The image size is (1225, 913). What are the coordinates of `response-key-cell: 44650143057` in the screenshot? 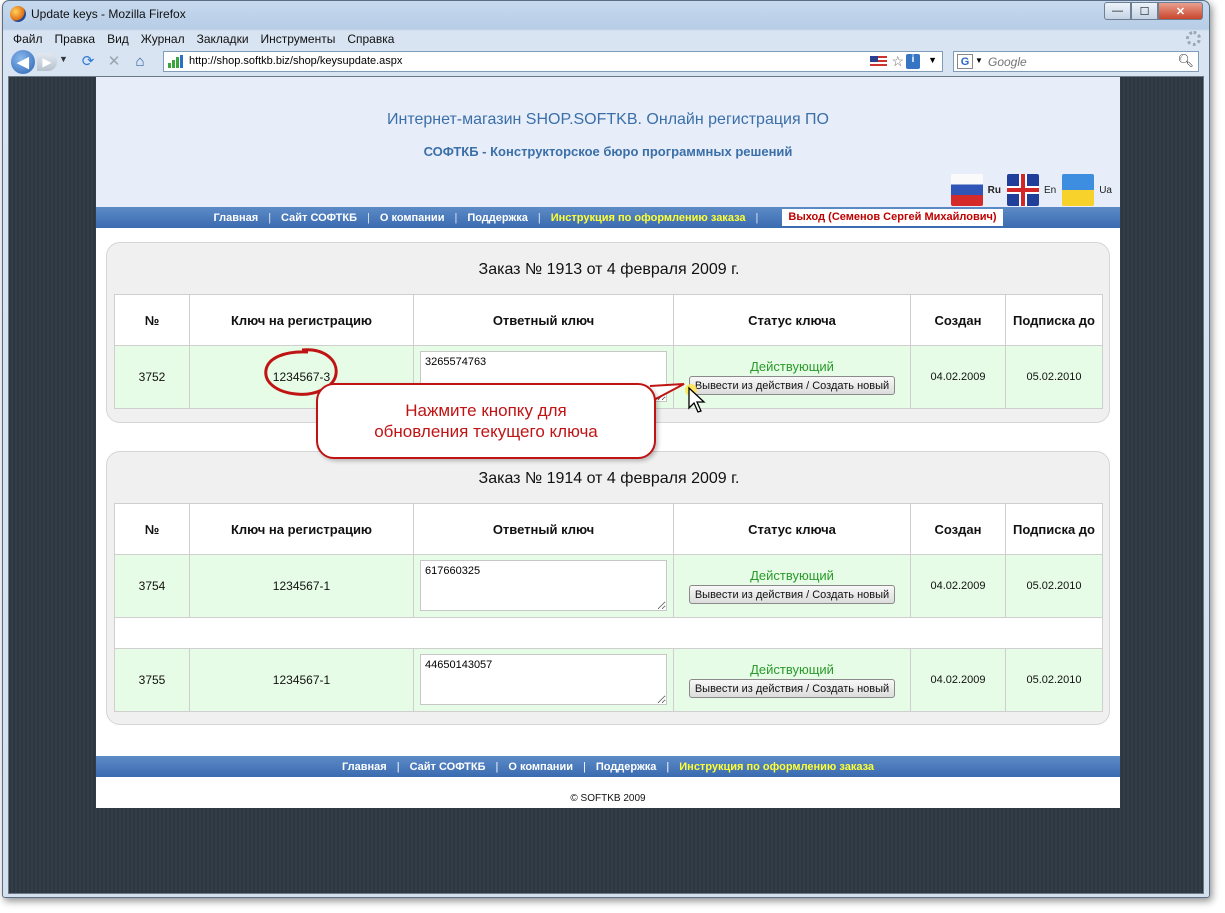 It's located at (543, 680).